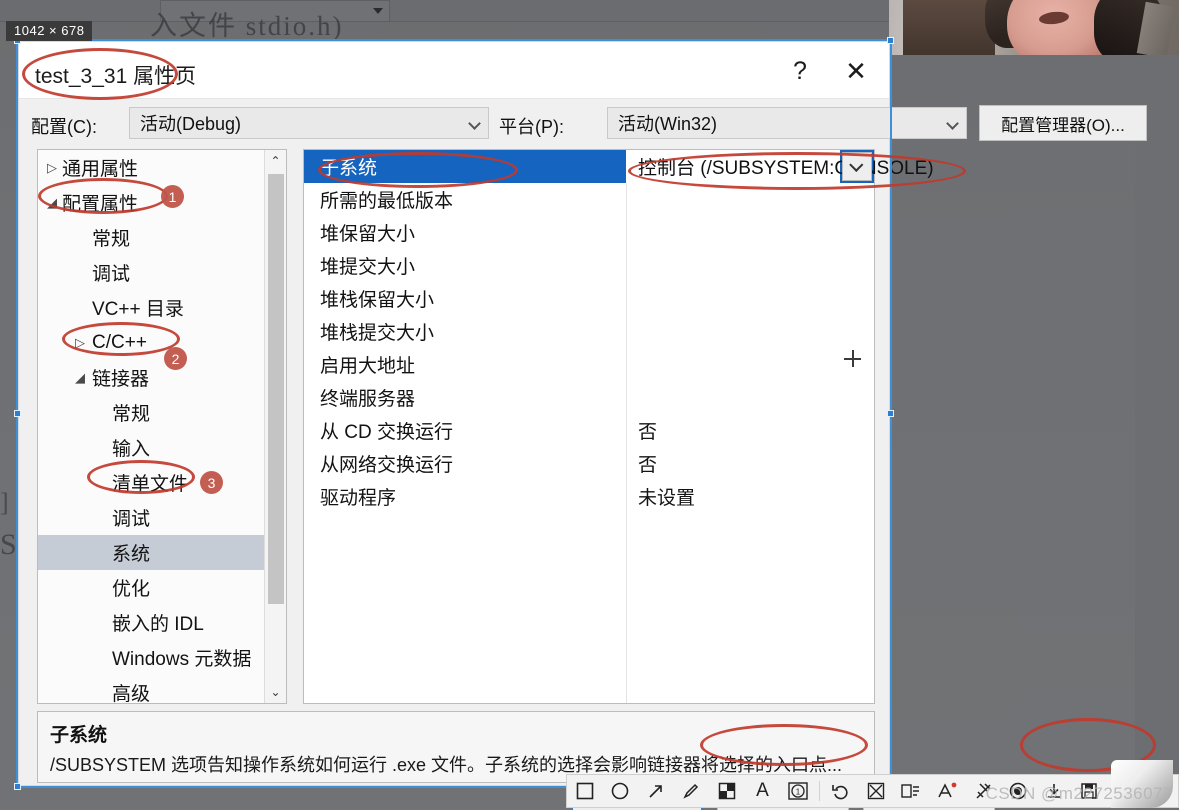 Image resolution: width=1179 pixels, height=810 pixels. I want to click on property-row-6: 启用大地址, so click(589, 364).